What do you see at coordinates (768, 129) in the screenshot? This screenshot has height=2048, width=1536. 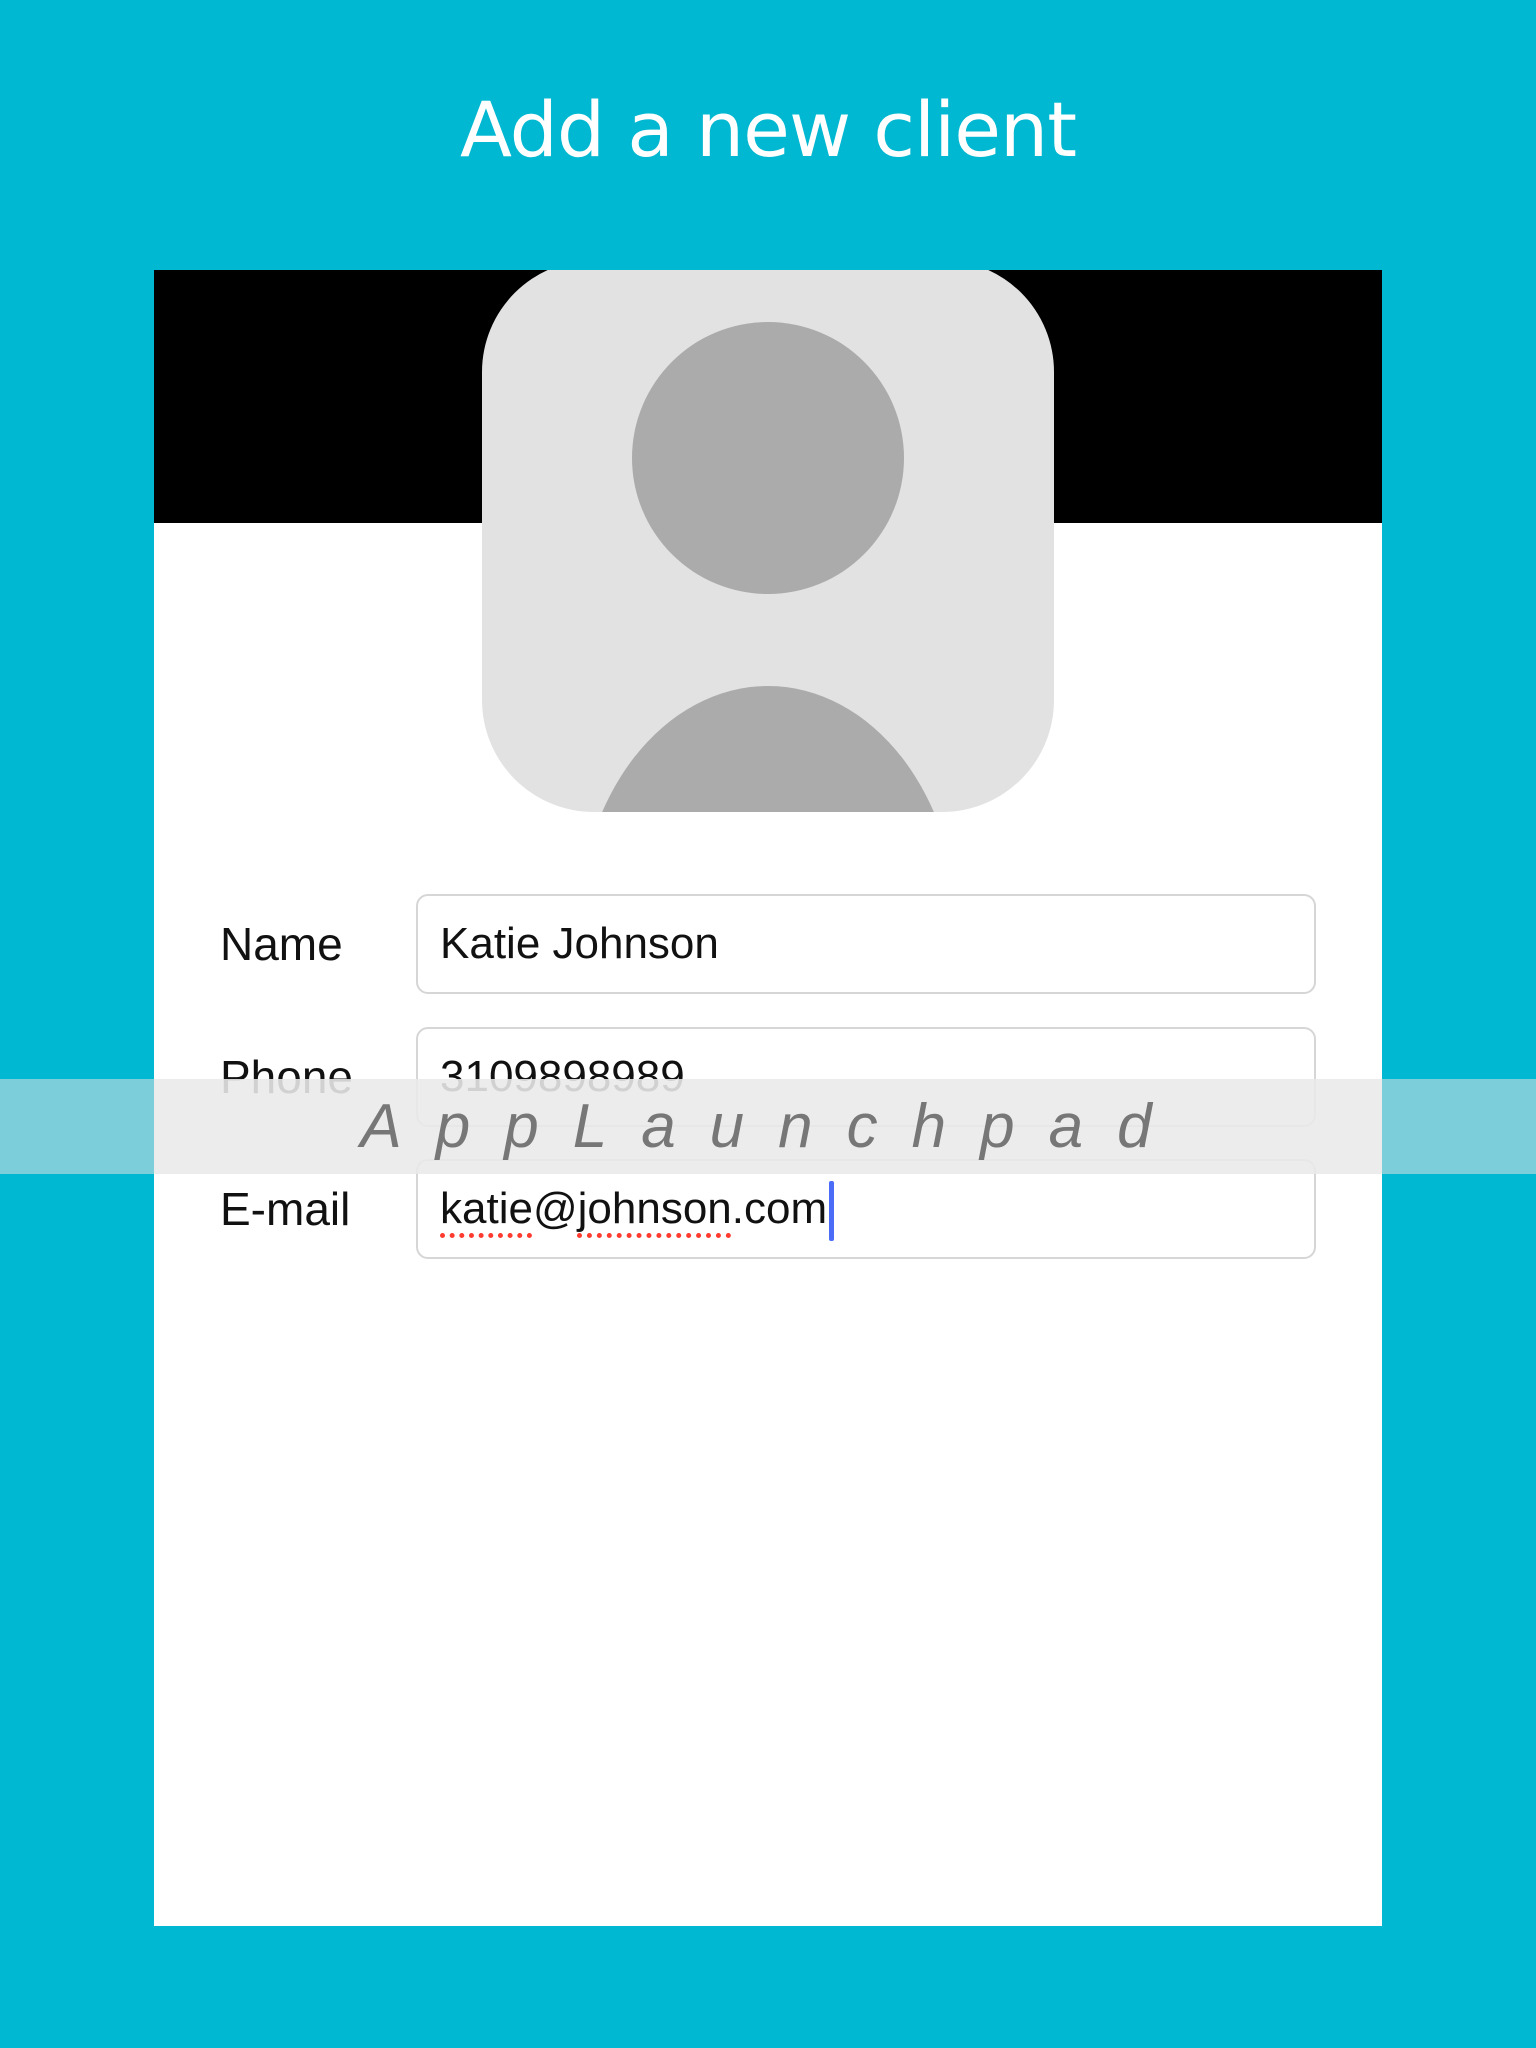 I see `page-title: Add a new client` at bounding box center [768, 129].